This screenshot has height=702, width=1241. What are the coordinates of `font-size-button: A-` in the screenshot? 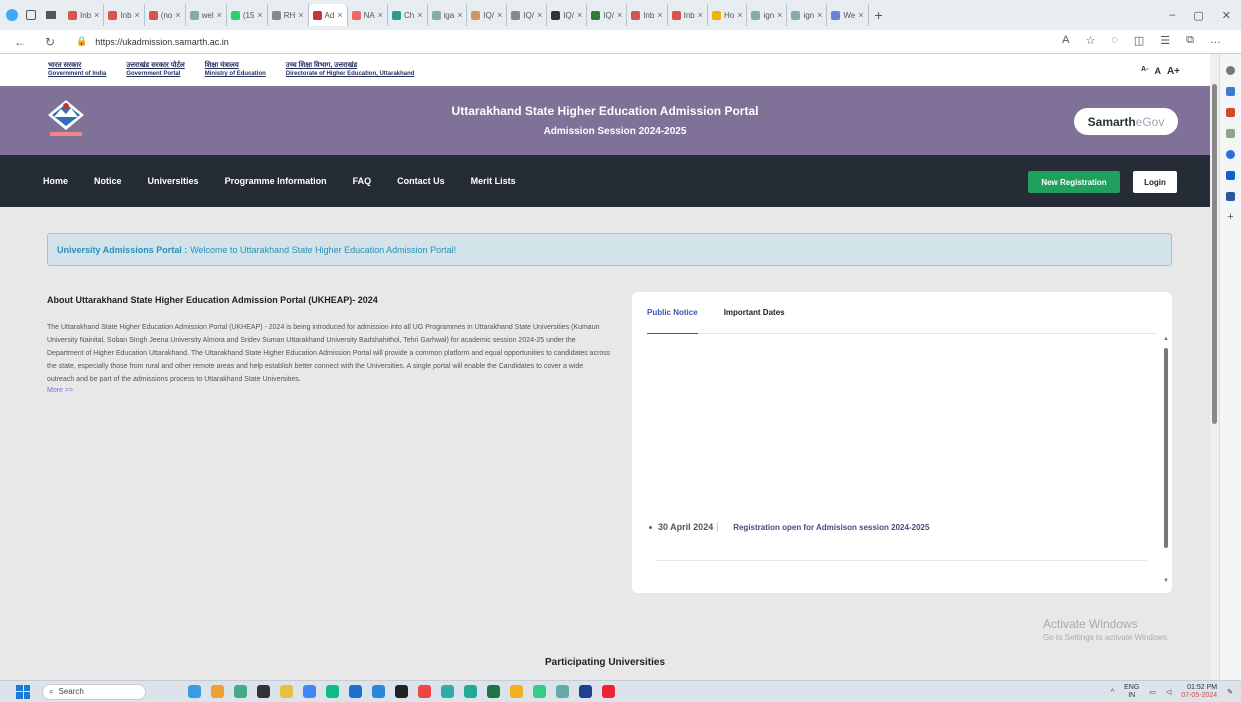 It's located at (1144, 71).